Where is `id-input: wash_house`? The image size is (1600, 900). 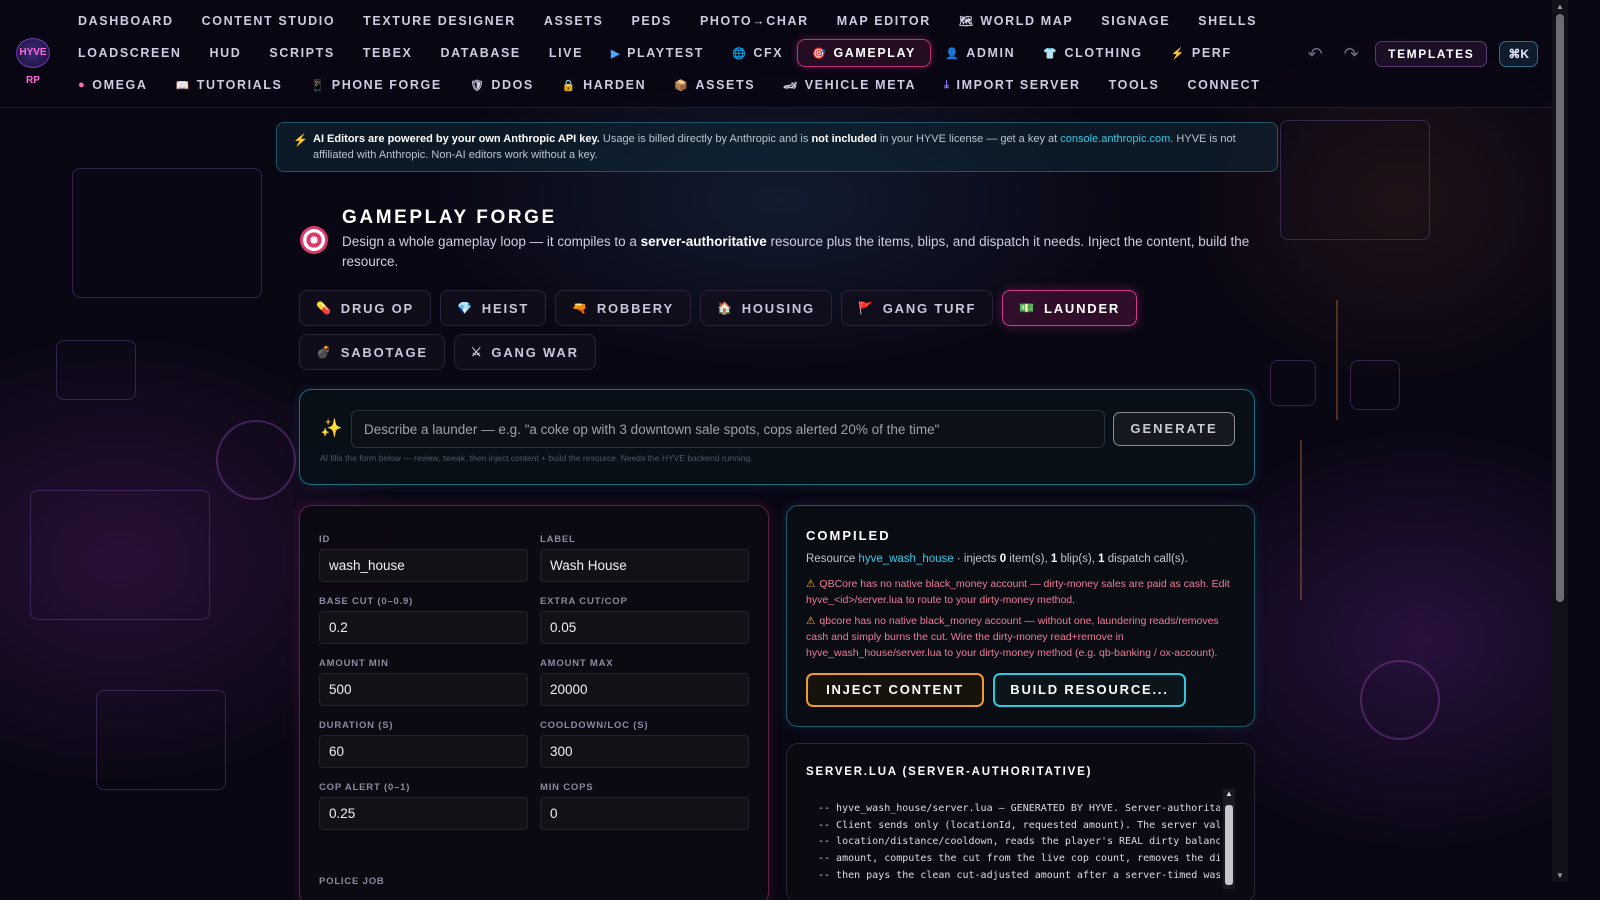 id-input: wash_house is located at coordinates (423, 565).